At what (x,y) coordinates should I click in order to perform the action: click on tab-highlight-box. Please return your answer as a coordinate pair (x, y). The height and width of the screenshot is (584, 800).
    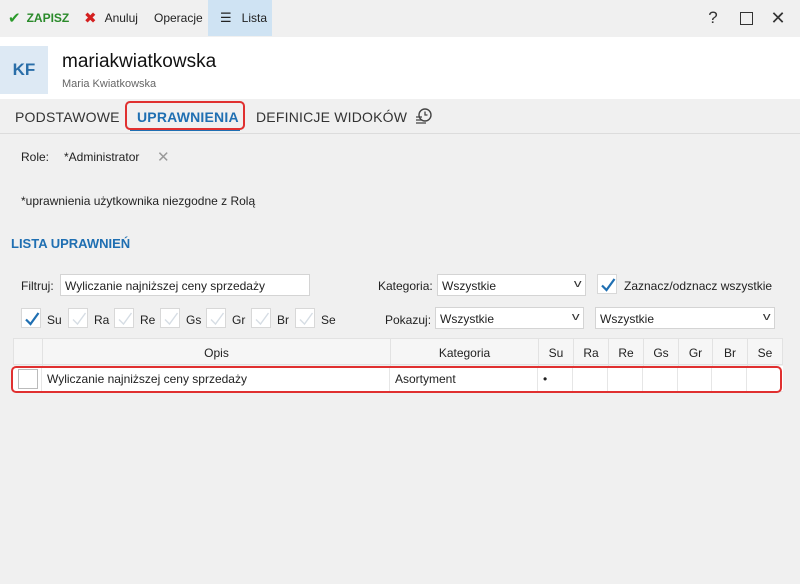
    Looking at the image, I should click on (185, 115).